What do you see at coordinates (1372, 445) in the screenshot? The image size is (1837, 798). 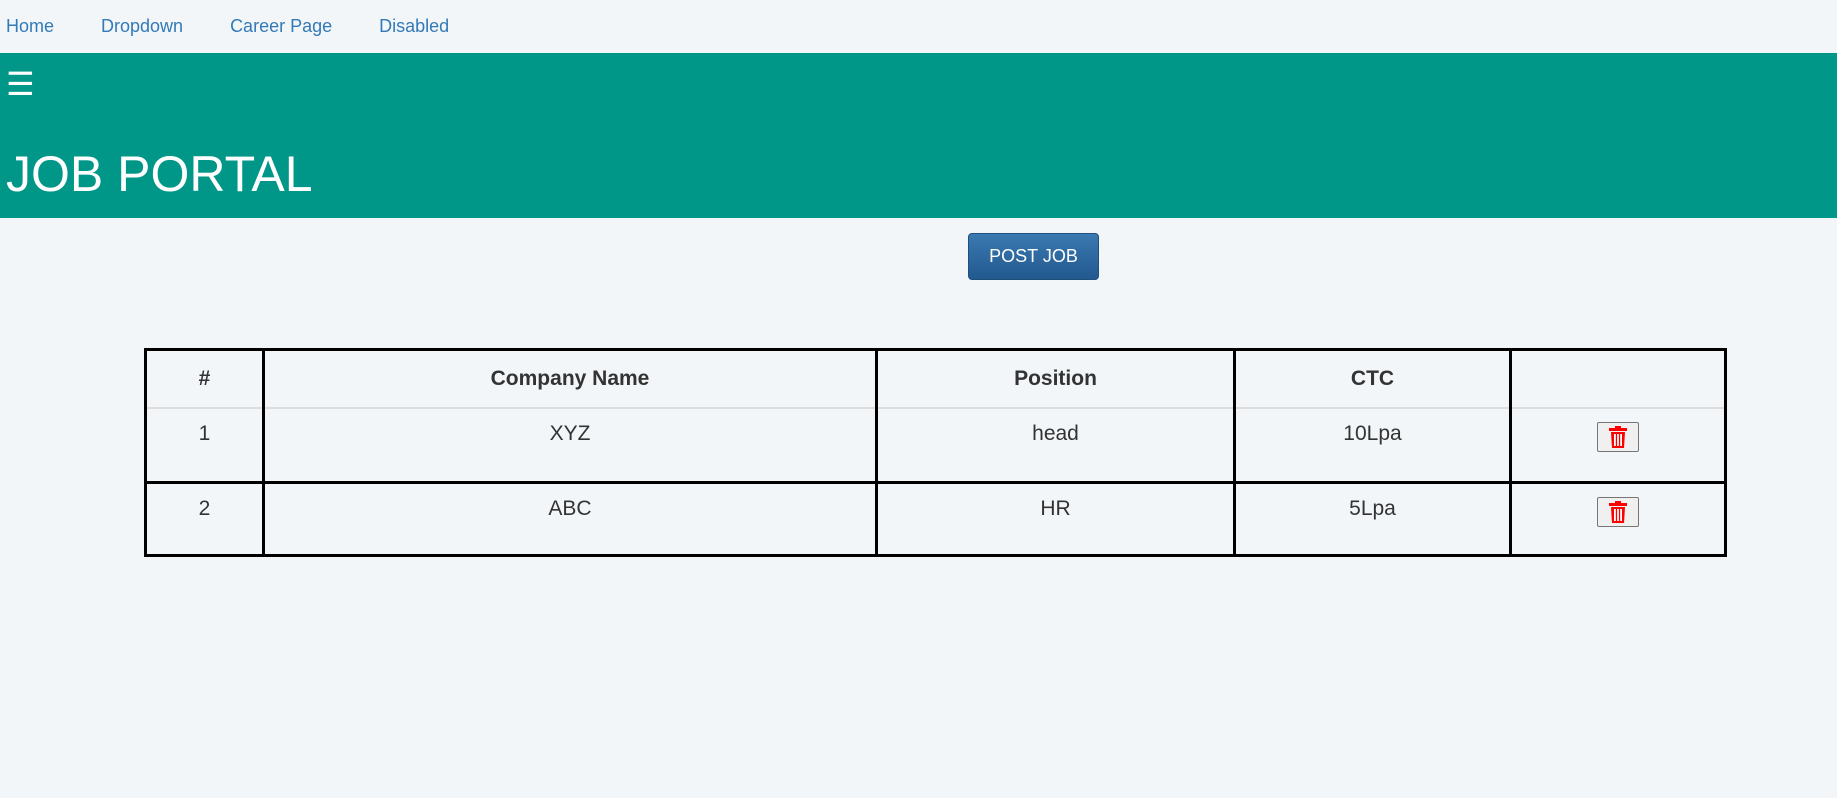 I see `row-ctc: 10Lpa` at bounding box center [1372, 445].